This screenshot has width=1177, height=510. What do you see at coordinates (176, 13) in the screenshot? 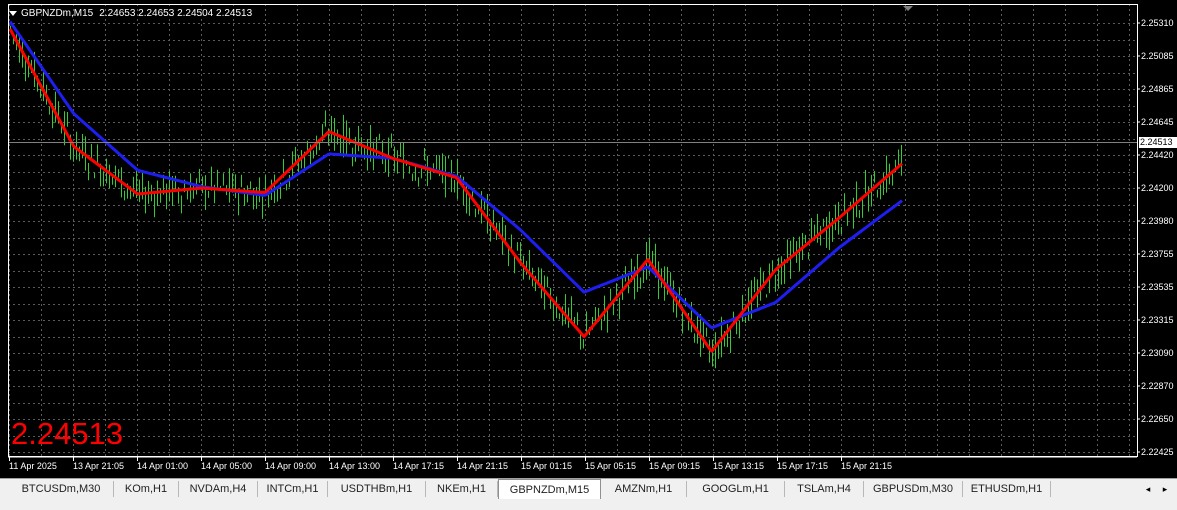
I see `ohlc-quotes: 2.24653 2.24653 2.24504 2.24513` at bounding box center [176, 13].